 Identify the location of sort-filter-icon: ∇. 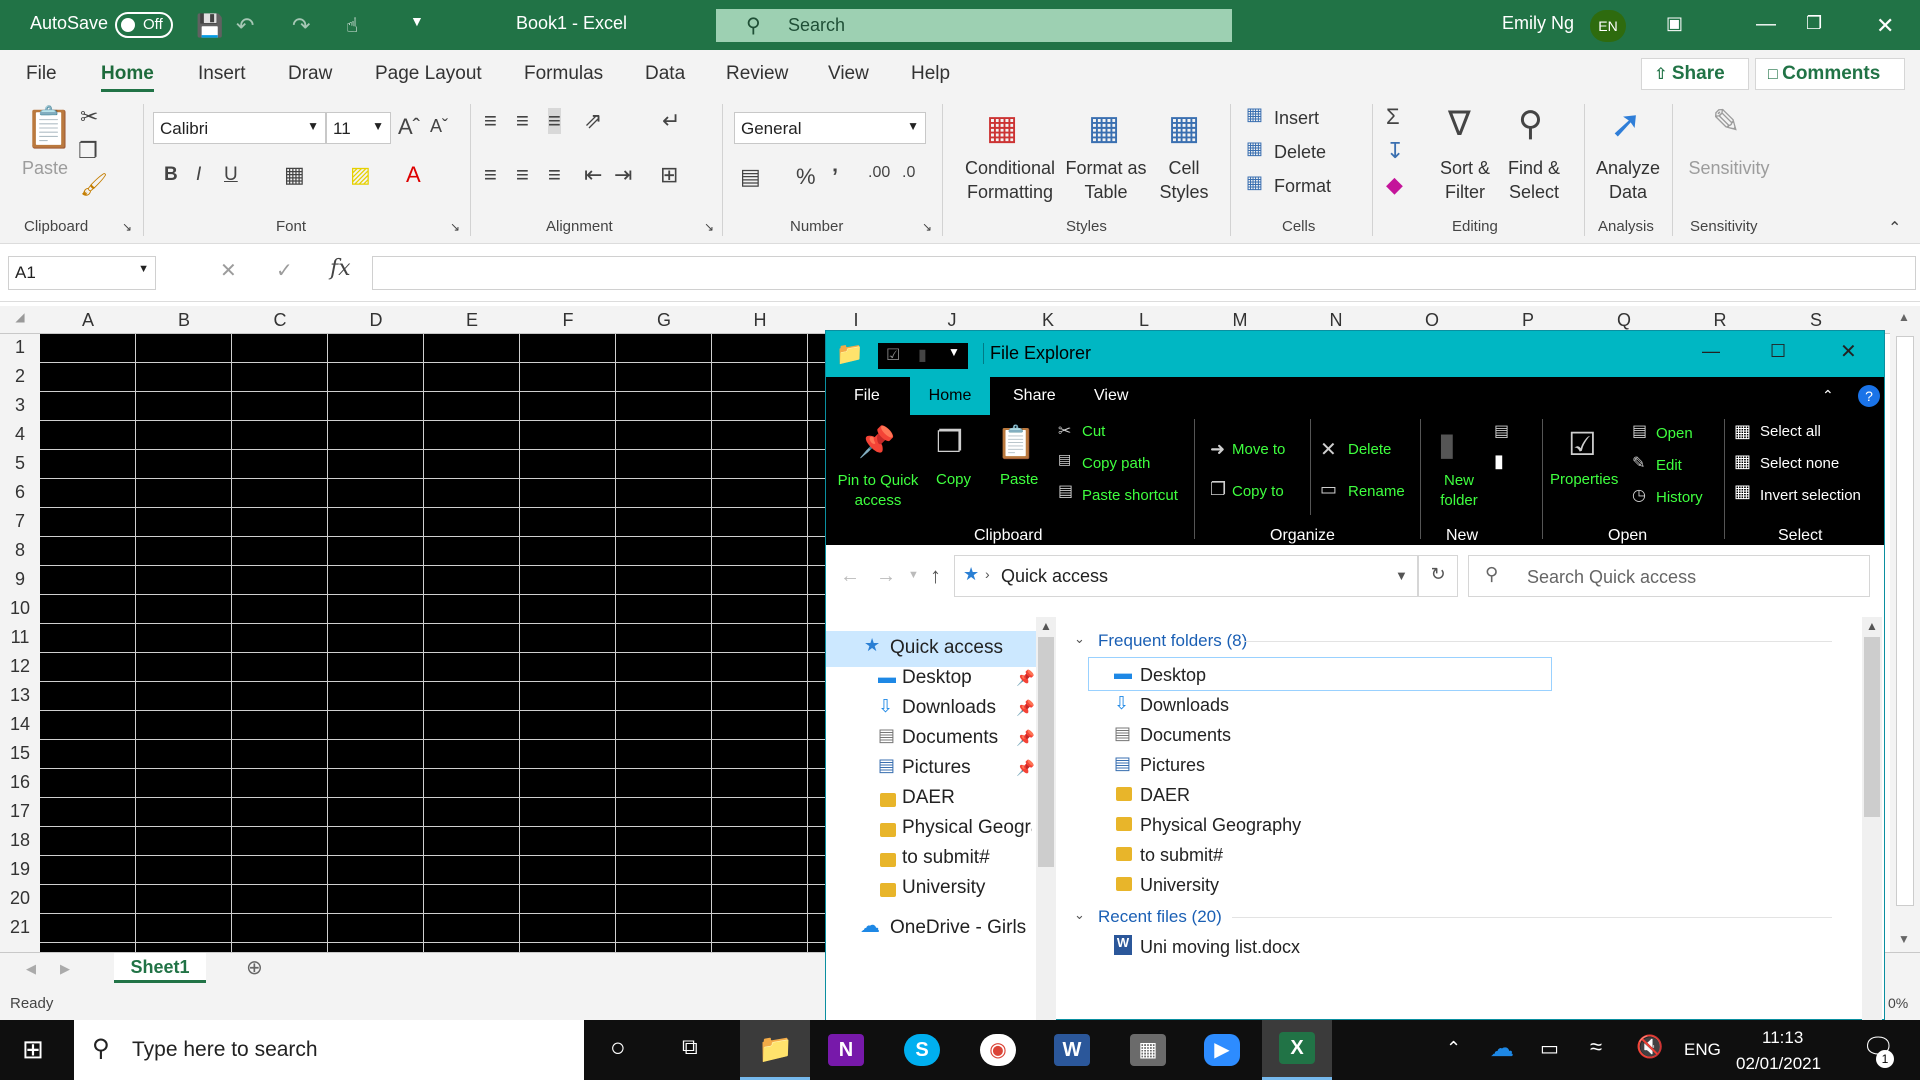
(1459, 124).